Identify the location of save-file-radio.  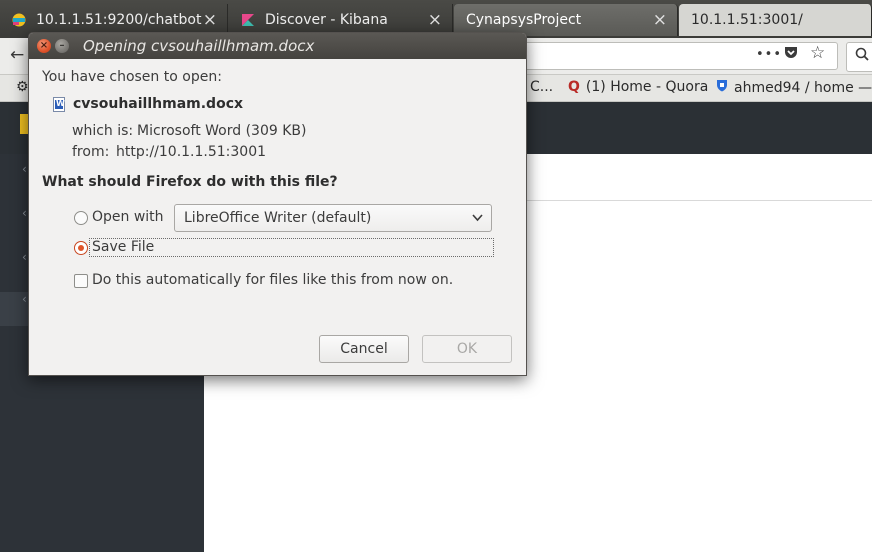
(81, 248).